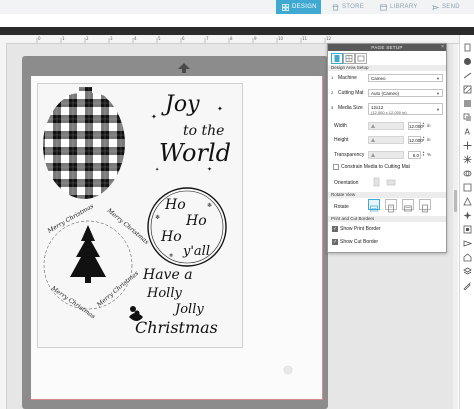 The width and height of the screenshot is (474, 409). Describe the element at coordinates (347, 78) in the screenshot. I see `machine-label: Machine` at that location.